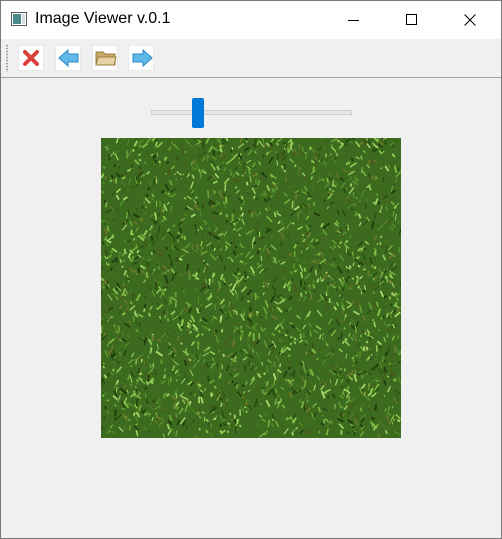 The width and height of the screenshot is (502, 539). Describe the element at coordinates (251, 20) in the screenshot. I see `title-bar: Image Viewer v.0.1` at that location.